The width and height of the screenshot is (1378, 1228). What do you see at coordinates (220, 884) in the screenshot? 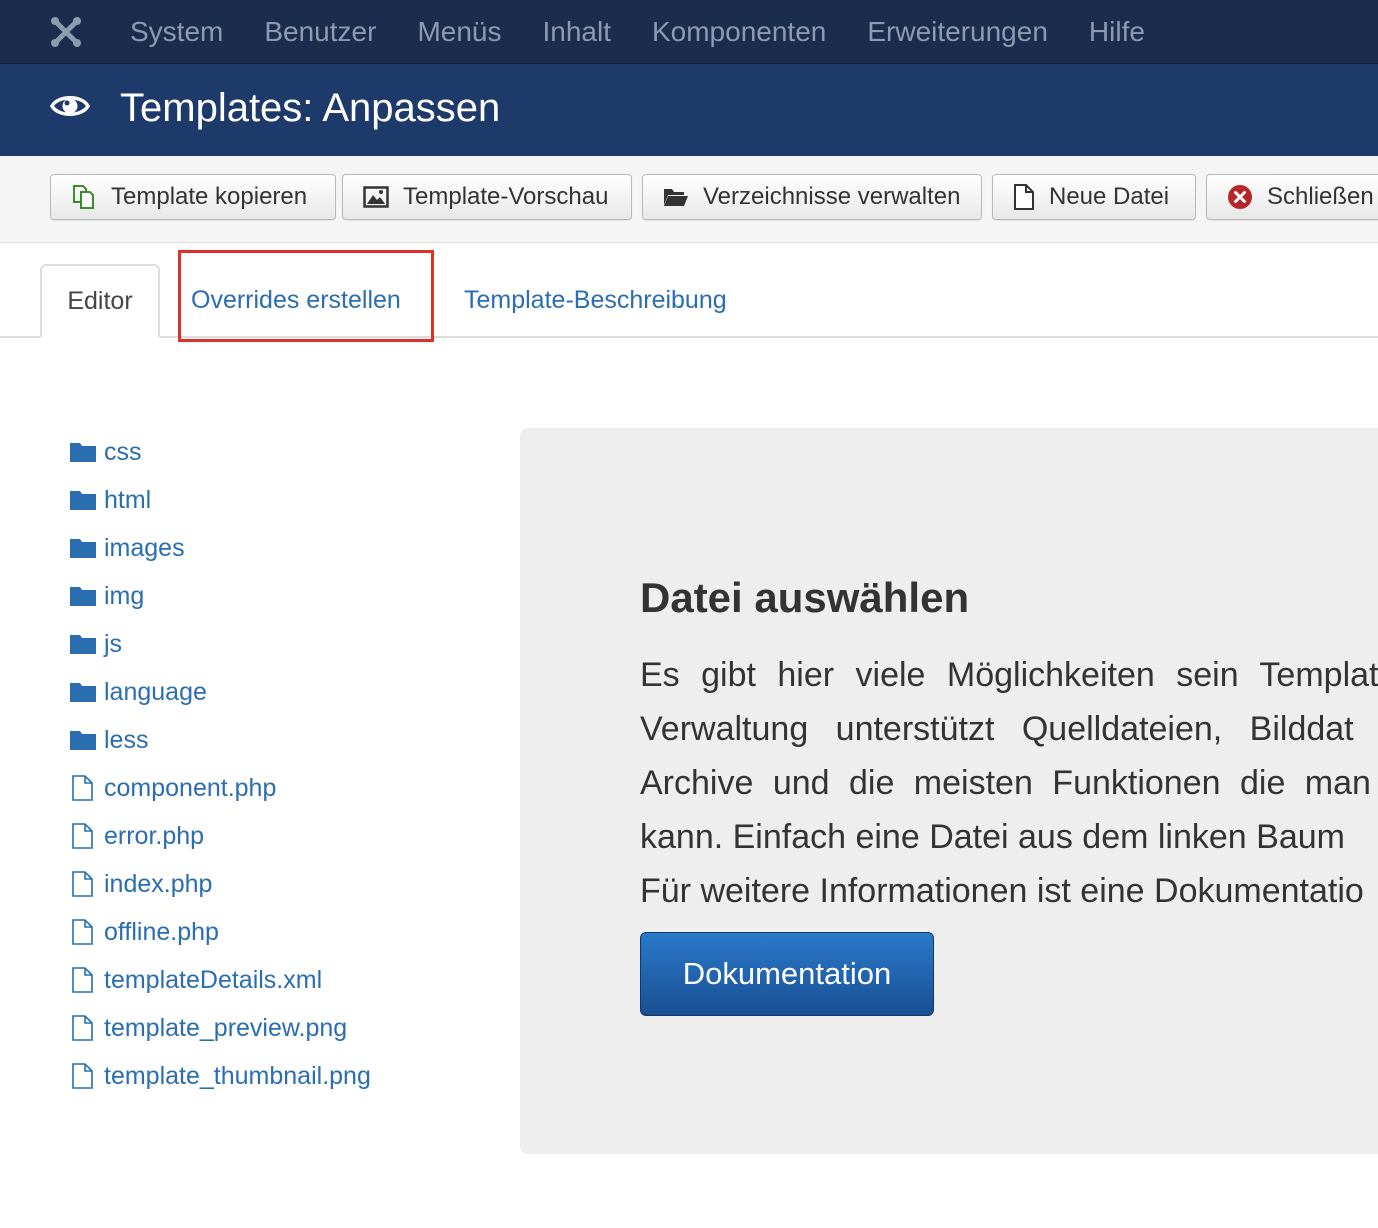
I see `file-item: index.php` at bounding box center [220, 884].